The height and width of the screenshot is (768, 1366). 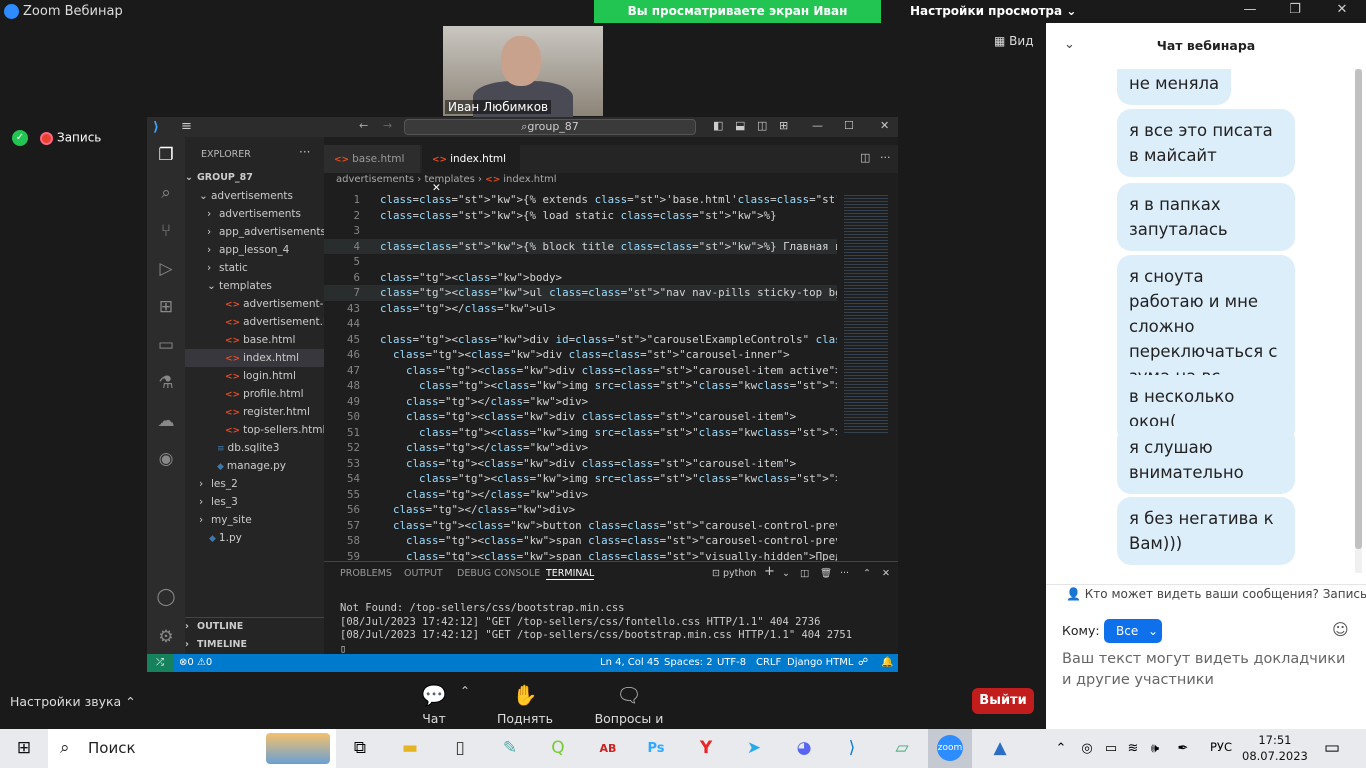 What do you see at coordinates (360, 748) in the screenshot?
I see `task-view-icon: ⧉` at bounding box center [360, 748].